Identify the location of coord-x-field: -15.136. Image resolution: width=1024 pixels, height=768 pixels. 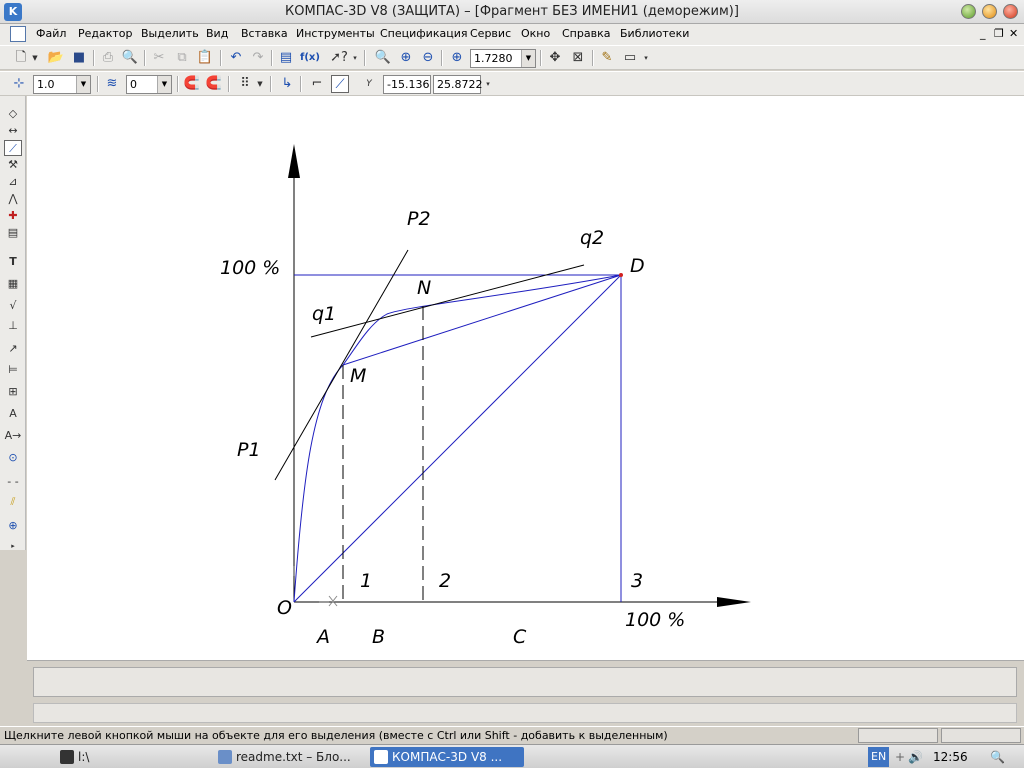
(407, 84).